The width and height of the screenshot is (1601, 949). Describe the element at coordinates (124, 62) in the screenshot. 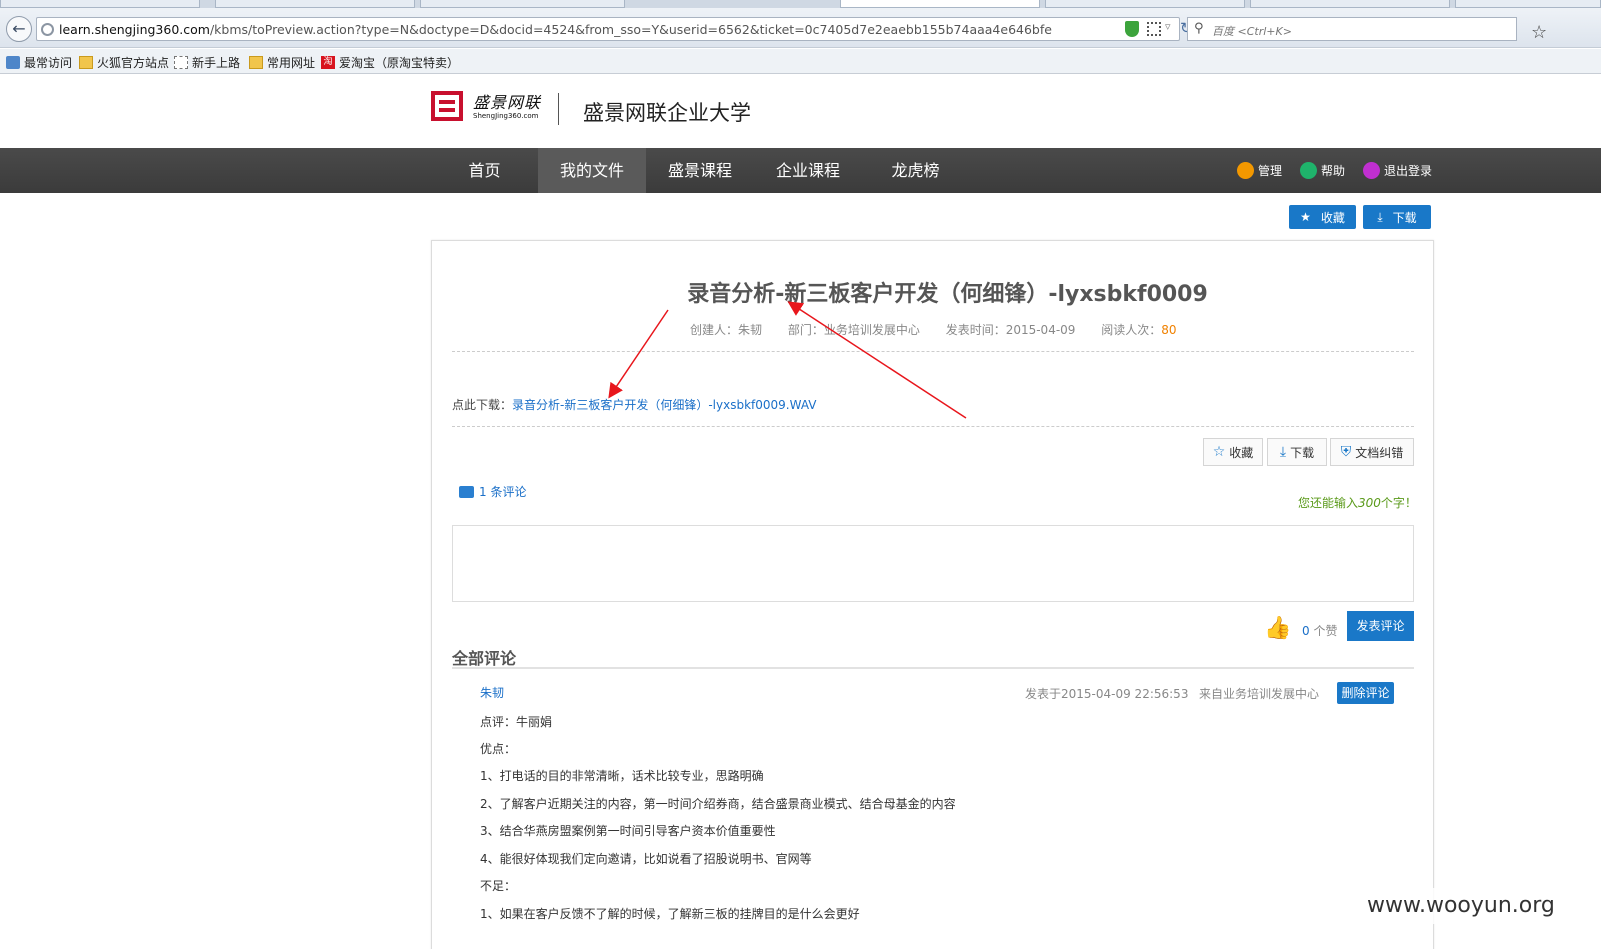

I see `bookmark-firefox-site: 火狐官方站点` at that location.